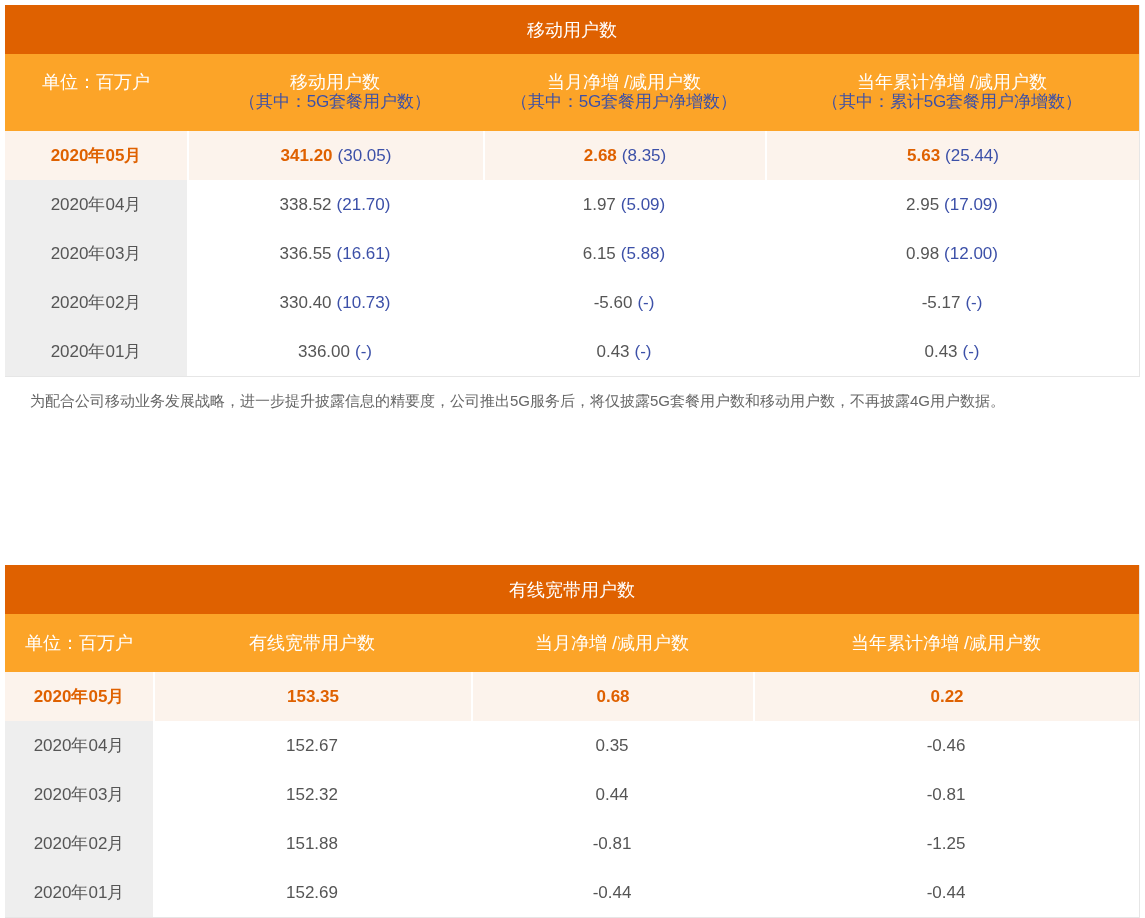 The height and width of the screenshot is (918, 1145). Describe the element at coordinates (572, 589) in the screenshot. I see `table-title: 有线宽带用户数` at that location.